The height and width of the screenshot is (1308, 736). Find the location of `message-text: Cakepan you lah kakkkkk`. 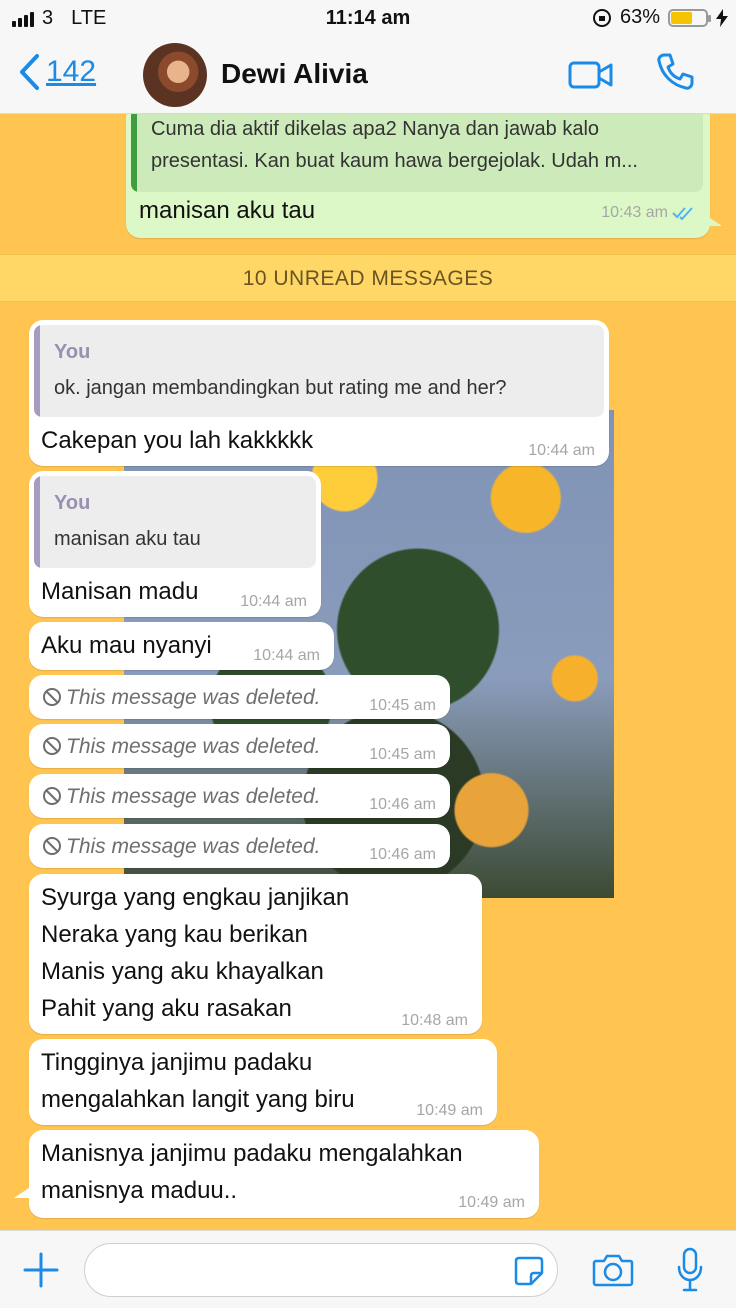

message-text: Cakepan you lah kakkkkk is located at coordinates (177, 440).